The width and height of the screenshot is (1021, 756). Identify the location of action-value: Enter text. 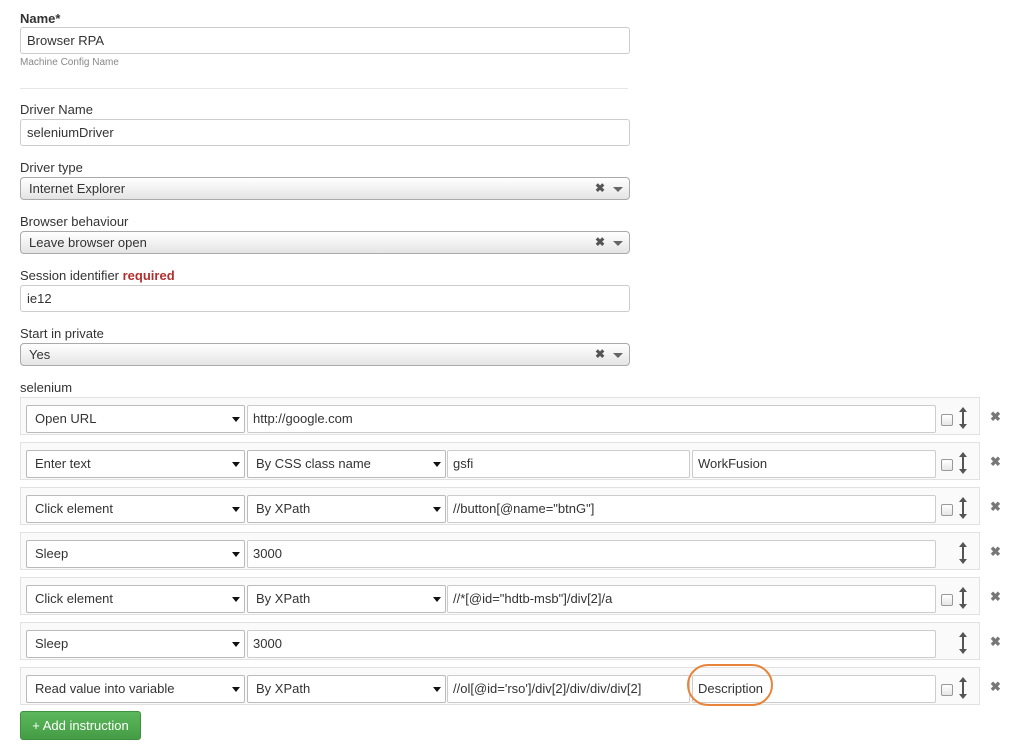
(63, 463).